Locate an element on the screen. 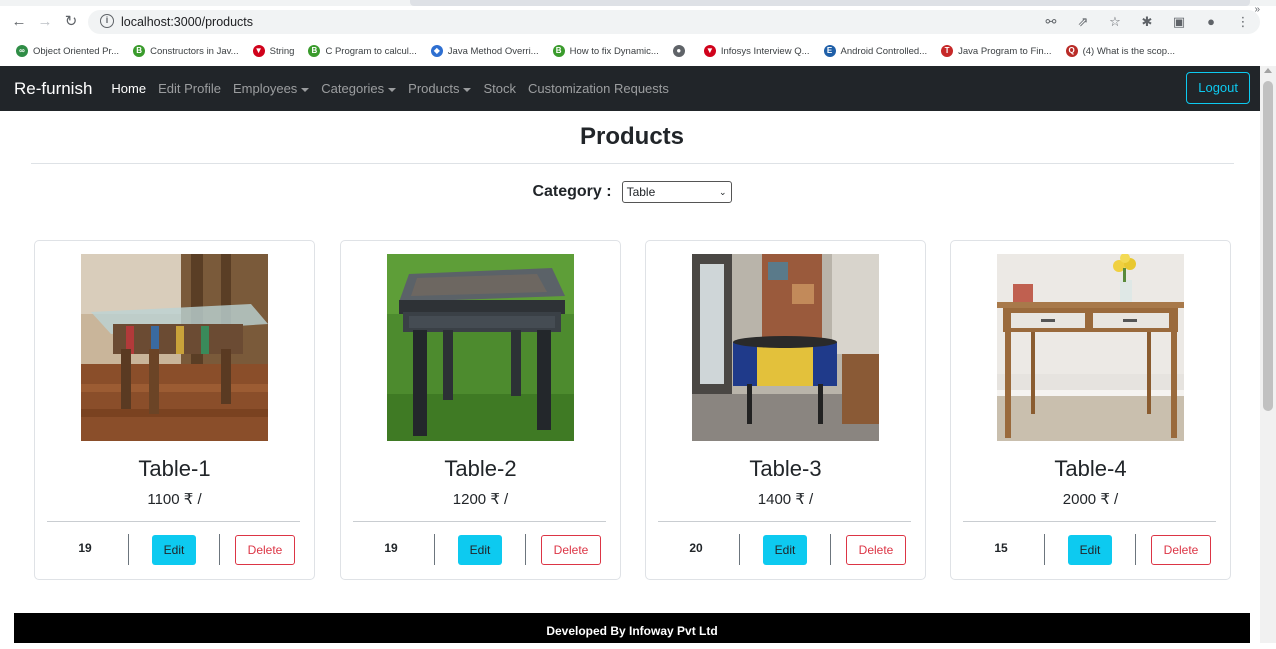 Image resolution: width=1276 pixels, height=649 pixels. diamond-logo-icon: ◆ is located at coordinates (436, 51).